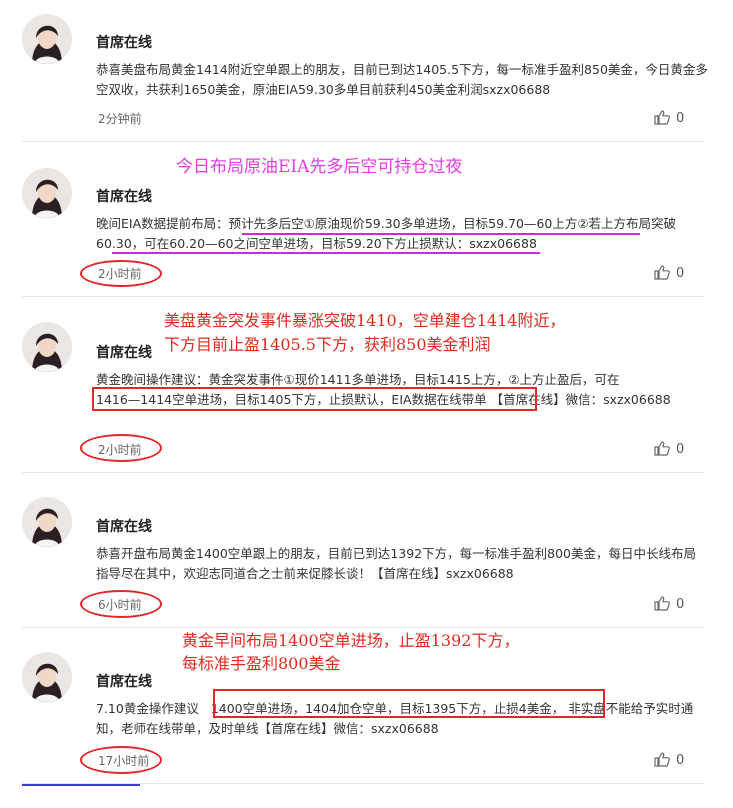 This screenshot has width=733, height=808. I want to click on post-time: 6小时前, so click(120, 605).